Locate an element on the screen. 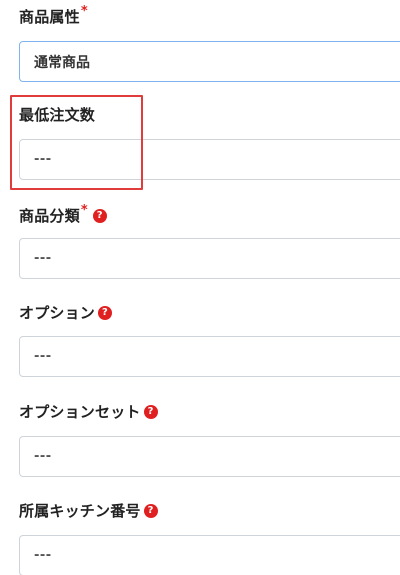 The image size is (400, 575). product-attribute-select: 通常商品 is located at coordinates (209, 61).